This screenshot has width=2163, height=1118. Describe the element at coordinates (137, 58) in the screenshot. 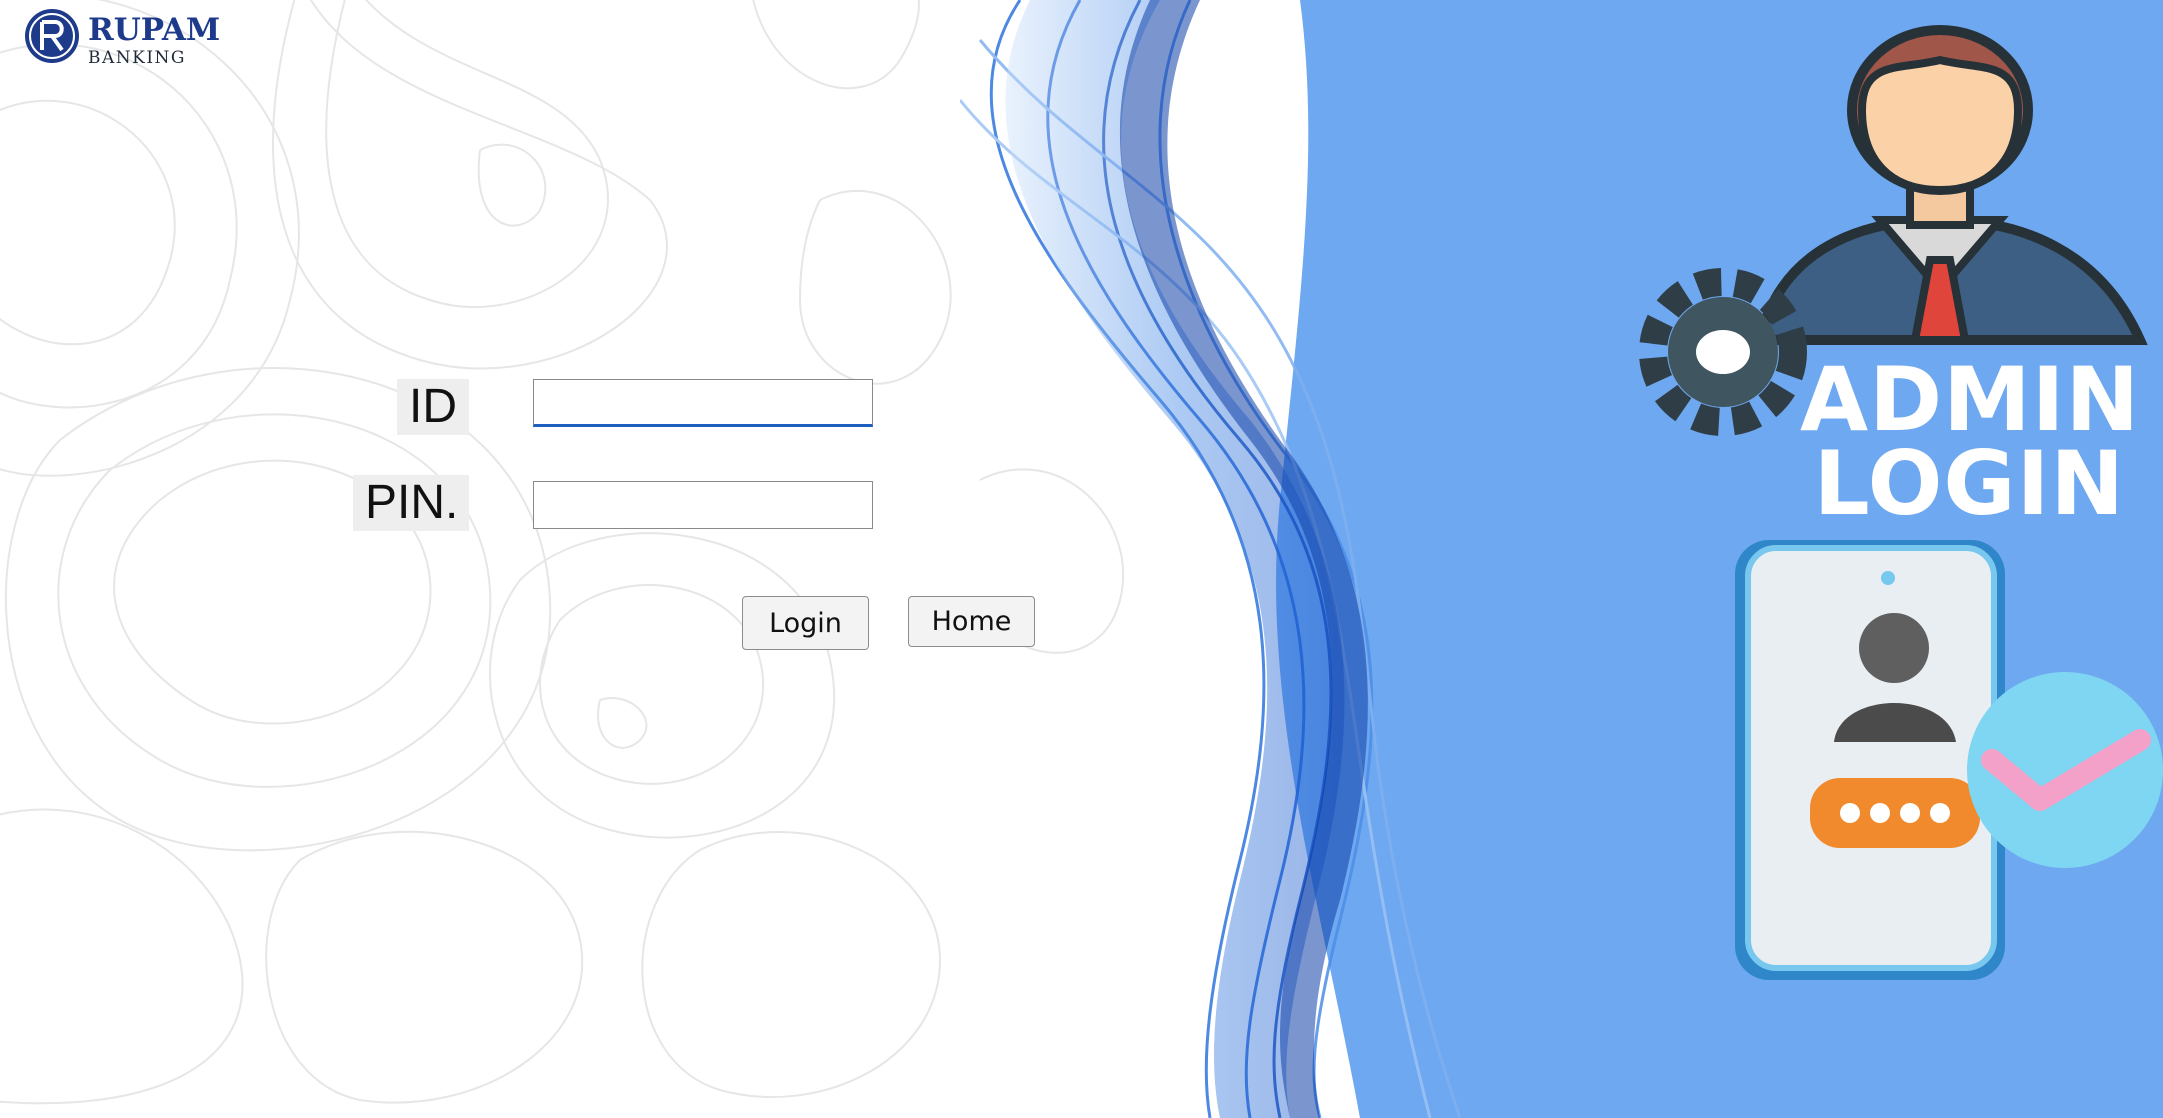

I see `brand-subtitle: BANKING` at that location.